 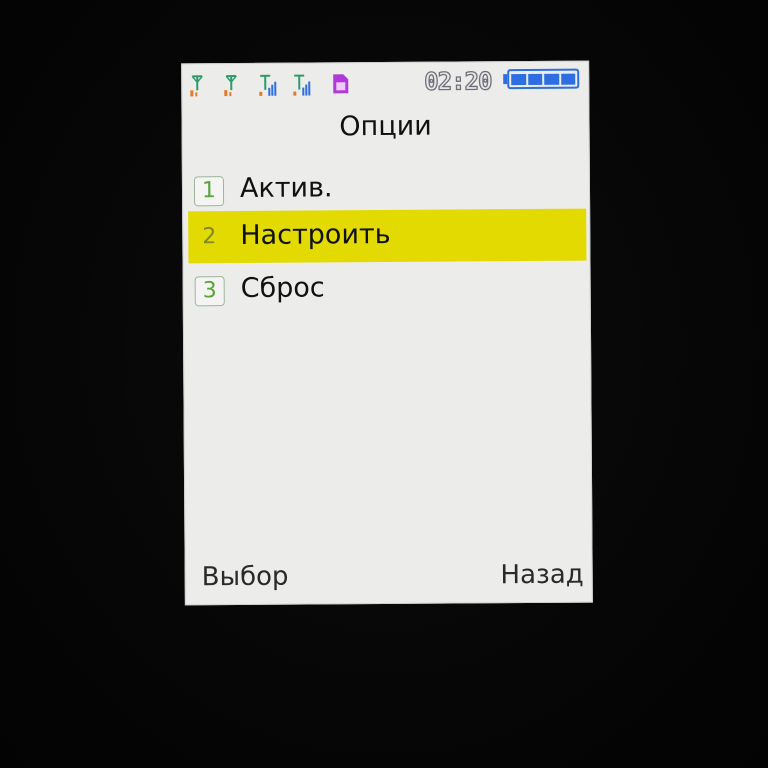 What do you see at coordinates (245, 577) in the screenshot?
I see `softkey-select: Выбор` at bounding box center [245, 577].